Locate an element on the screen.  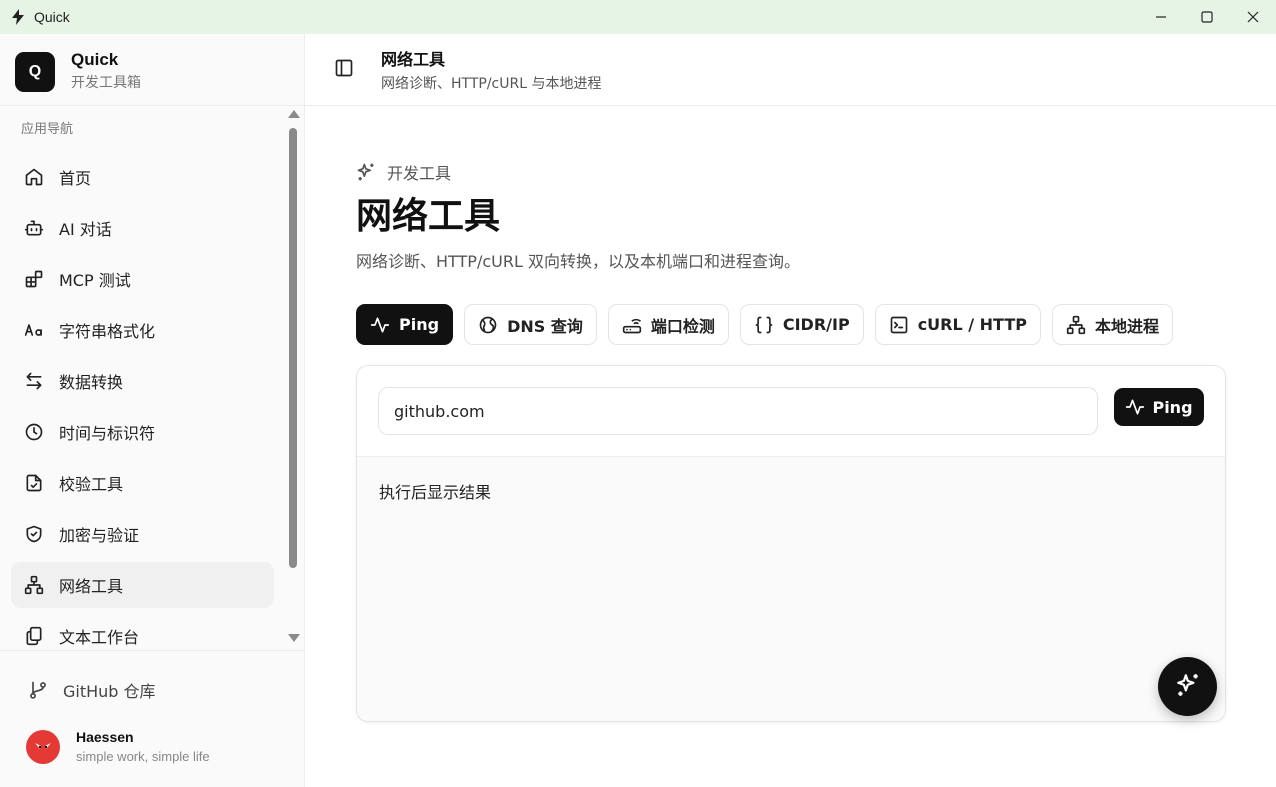
header-title: 网络工具 is located at coordinates (413, 59).